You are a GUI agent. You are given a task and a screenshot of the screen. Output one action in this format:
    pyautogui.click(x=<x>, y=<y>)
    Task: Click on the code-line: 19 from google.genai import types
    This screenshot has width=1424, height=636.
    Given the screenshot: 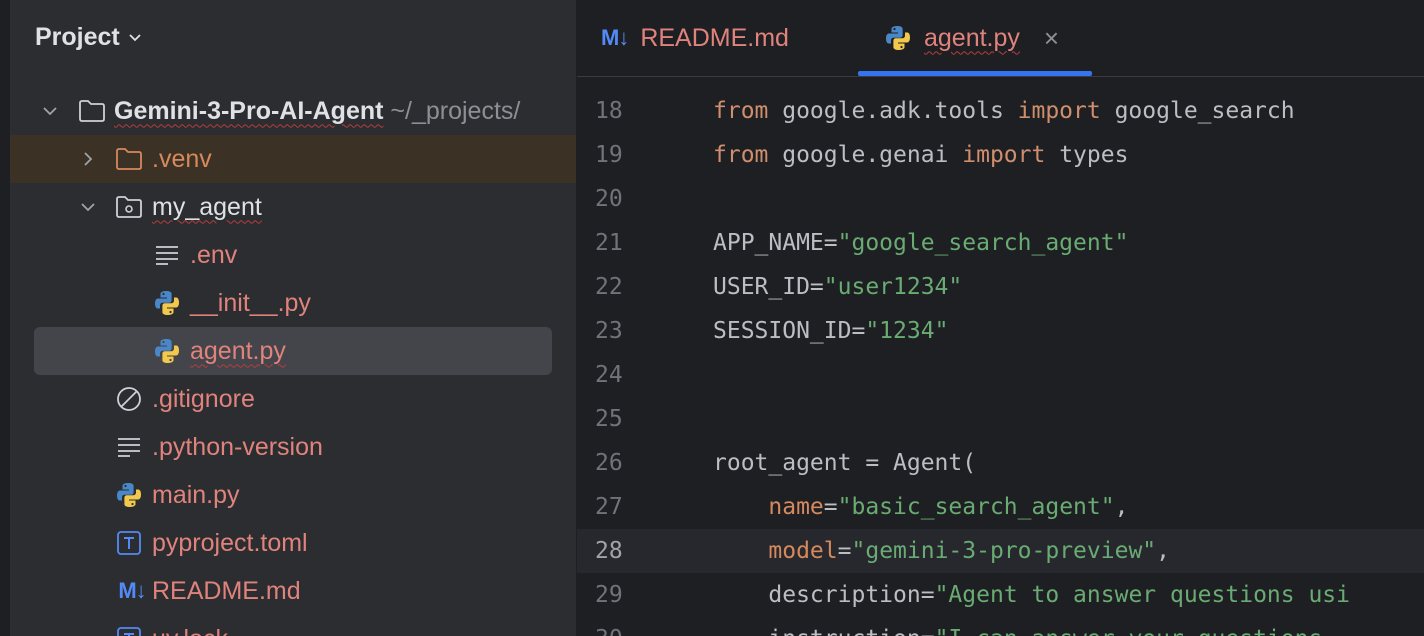 What is the action you would take?
    pyautogui.click(x=1000, y=155)
    